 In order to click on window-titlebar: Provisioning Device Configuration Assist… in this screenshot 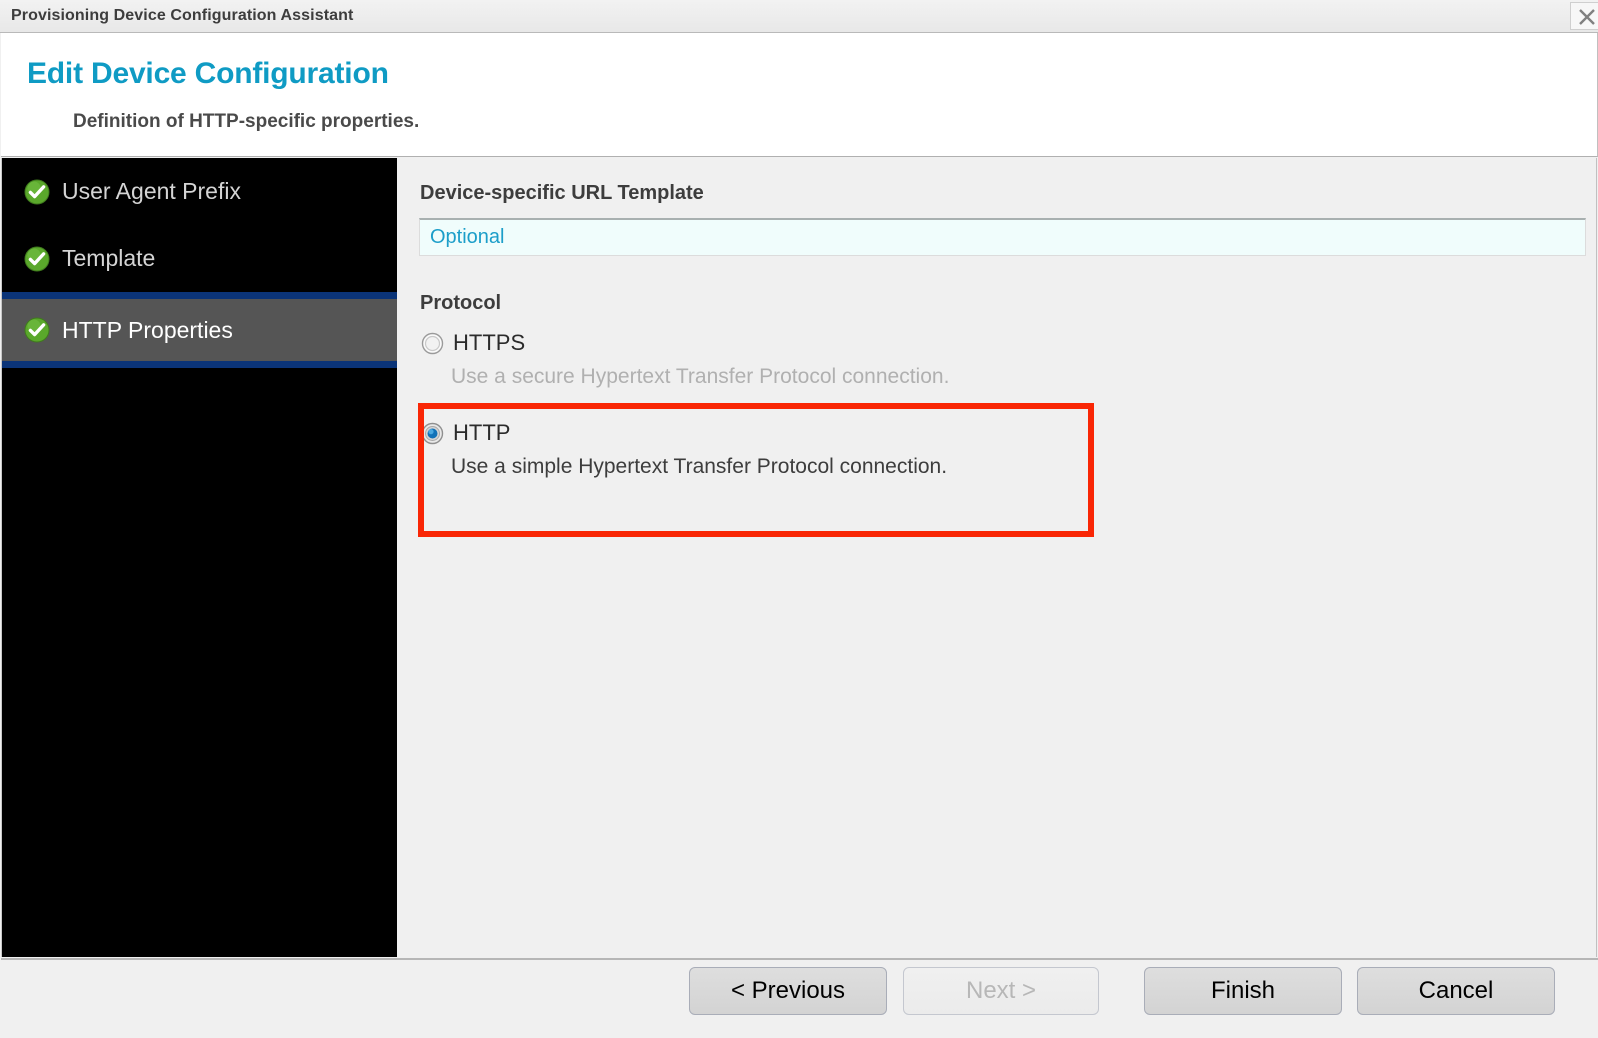, I will do `click(799, 16)`.